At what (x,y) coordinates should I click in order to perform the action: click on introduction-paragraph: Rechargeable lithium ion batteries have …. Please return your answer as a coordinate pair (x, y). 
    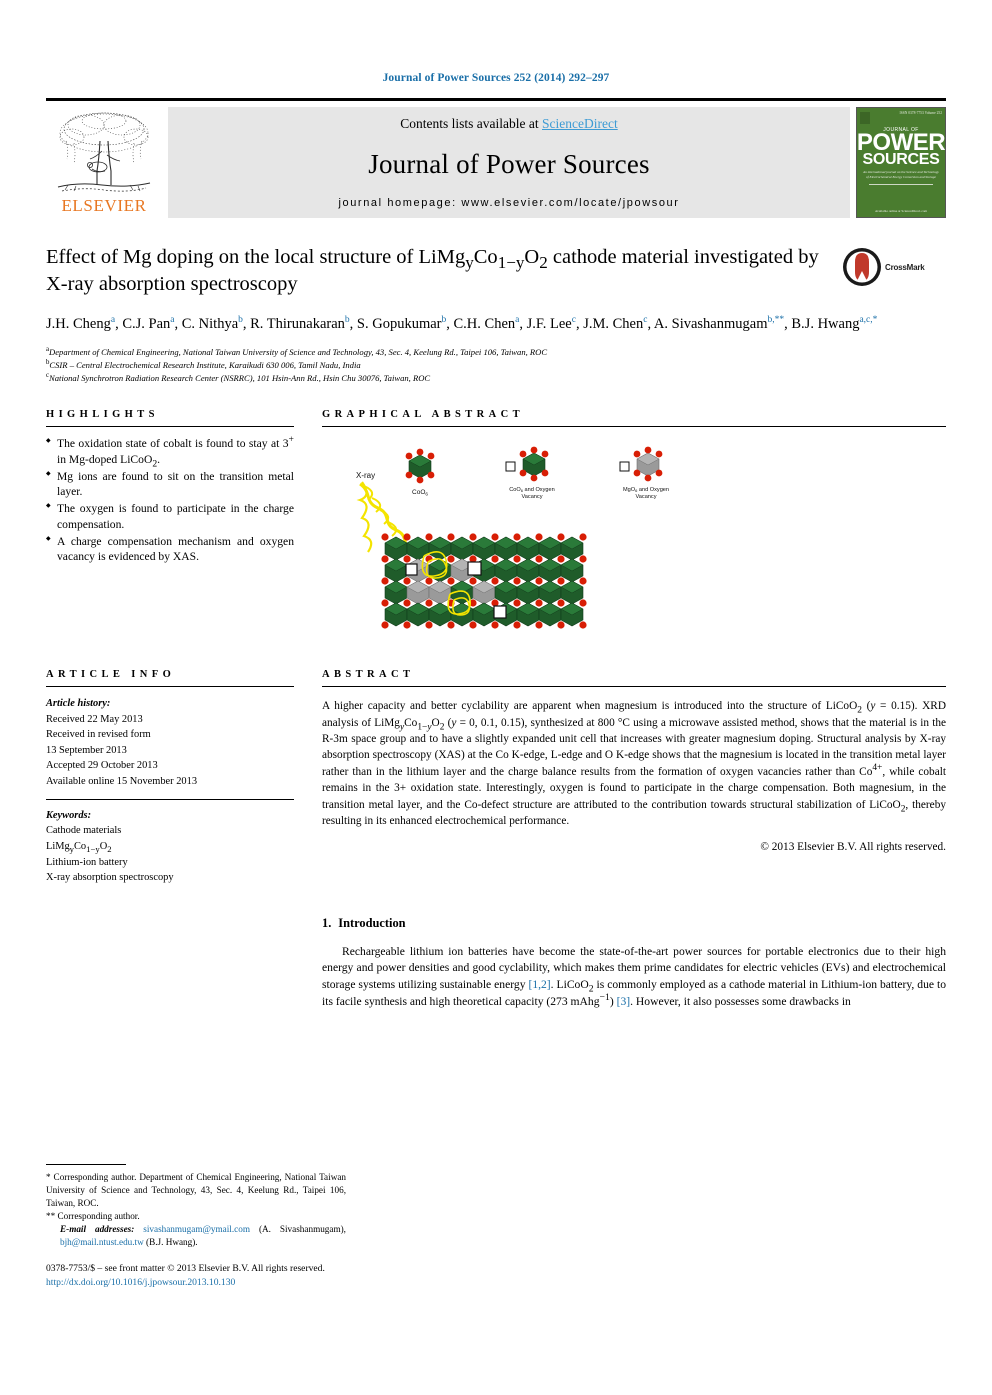
    Looking at the image, I should click on (634, 976).